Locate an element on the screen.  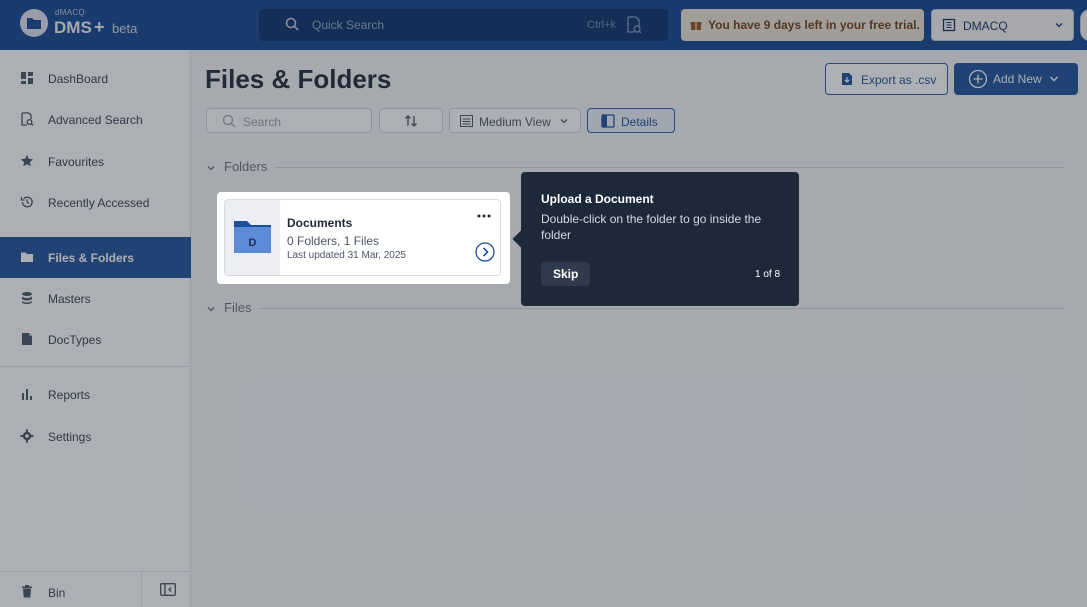
database-icon is located at coordinates (27, 298).